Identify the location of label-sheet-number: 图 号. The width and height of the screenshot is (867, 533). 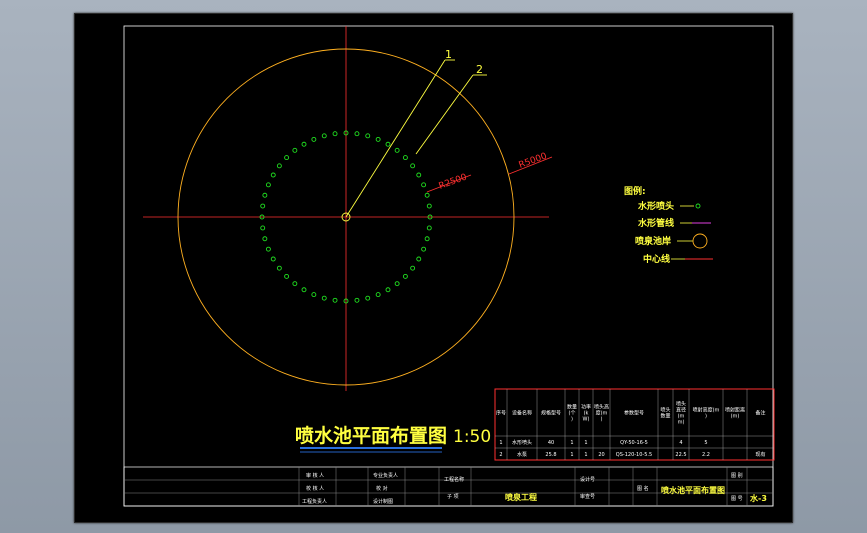
(737, 499).